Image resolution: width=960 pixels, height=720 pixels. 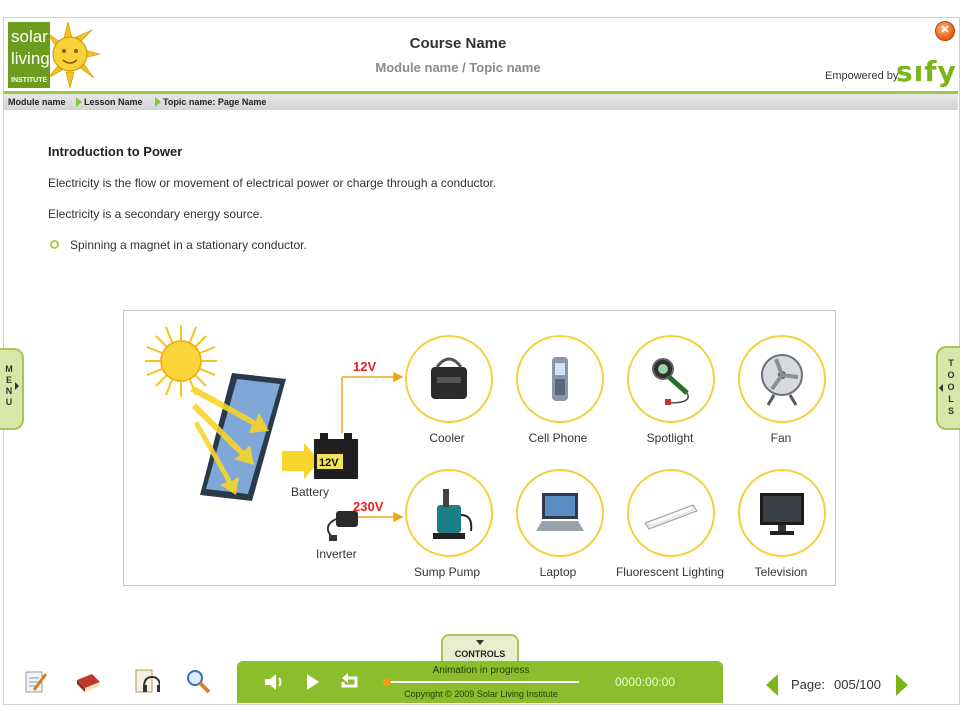 What do you see at coordinates (365, 366) in the screenshot?
I see `voltage-12v-label: 12V` at bounding box center [365, 366].